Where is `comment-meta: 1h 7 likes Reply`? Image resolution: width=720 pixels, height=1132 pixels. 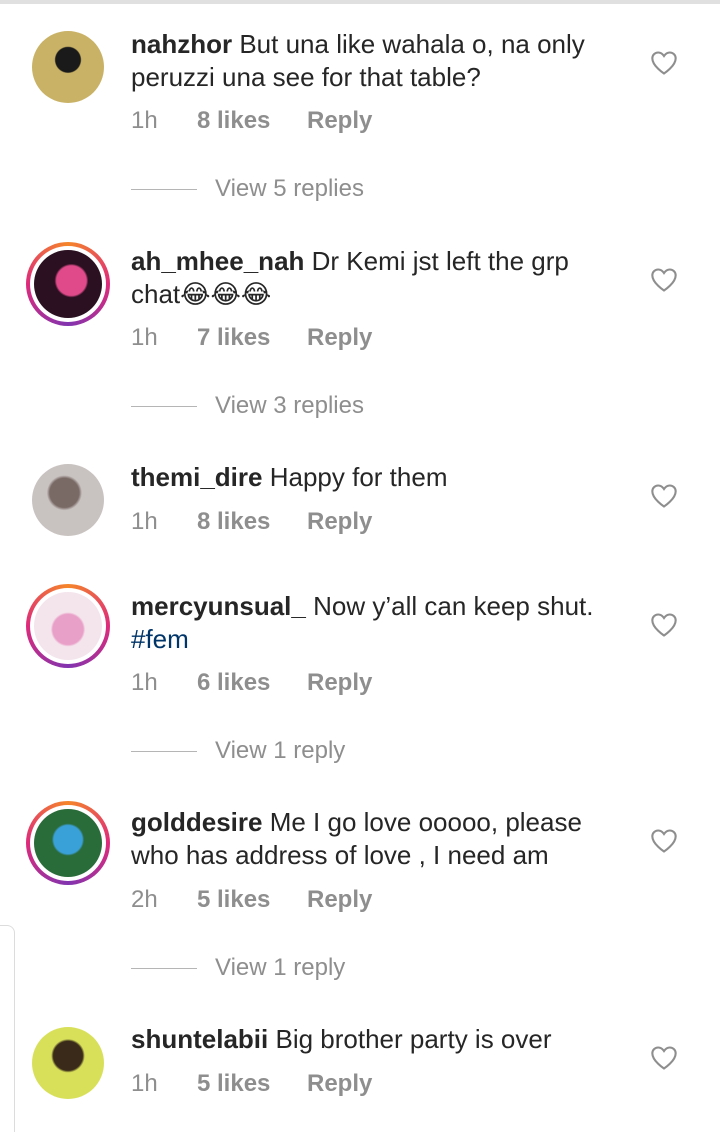 comment-meta: 1h 7 likes Reply is located at coordinates (251, 338).